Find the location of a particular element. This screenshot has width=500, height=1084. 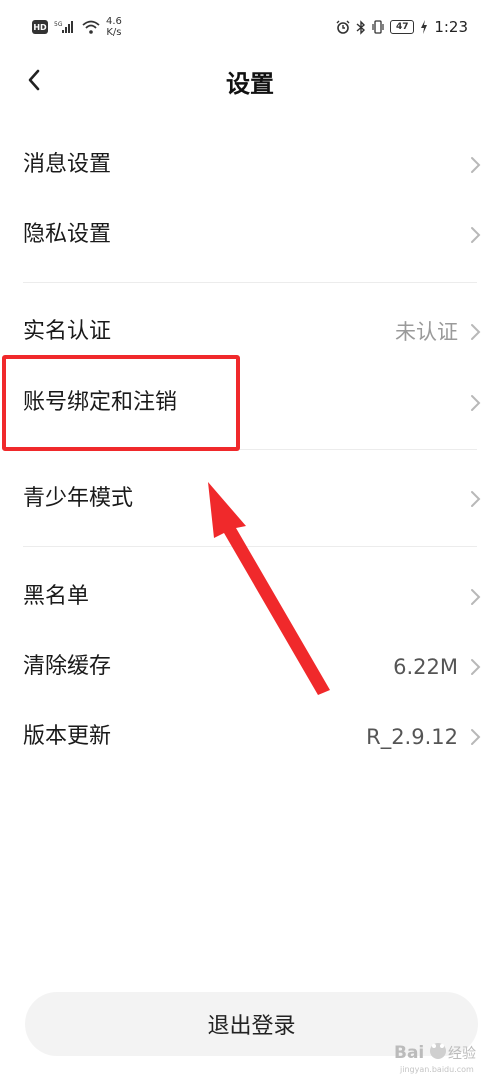

svg-text: jingyan.baidu.com is located at coordinates (436, 1069).